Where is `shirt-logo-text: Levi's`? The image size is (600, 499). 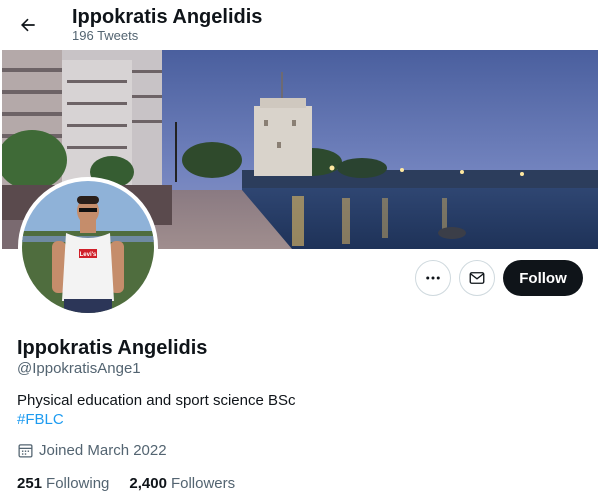
shirt-logo-text: Levi's is located at coordinates (88, 255).